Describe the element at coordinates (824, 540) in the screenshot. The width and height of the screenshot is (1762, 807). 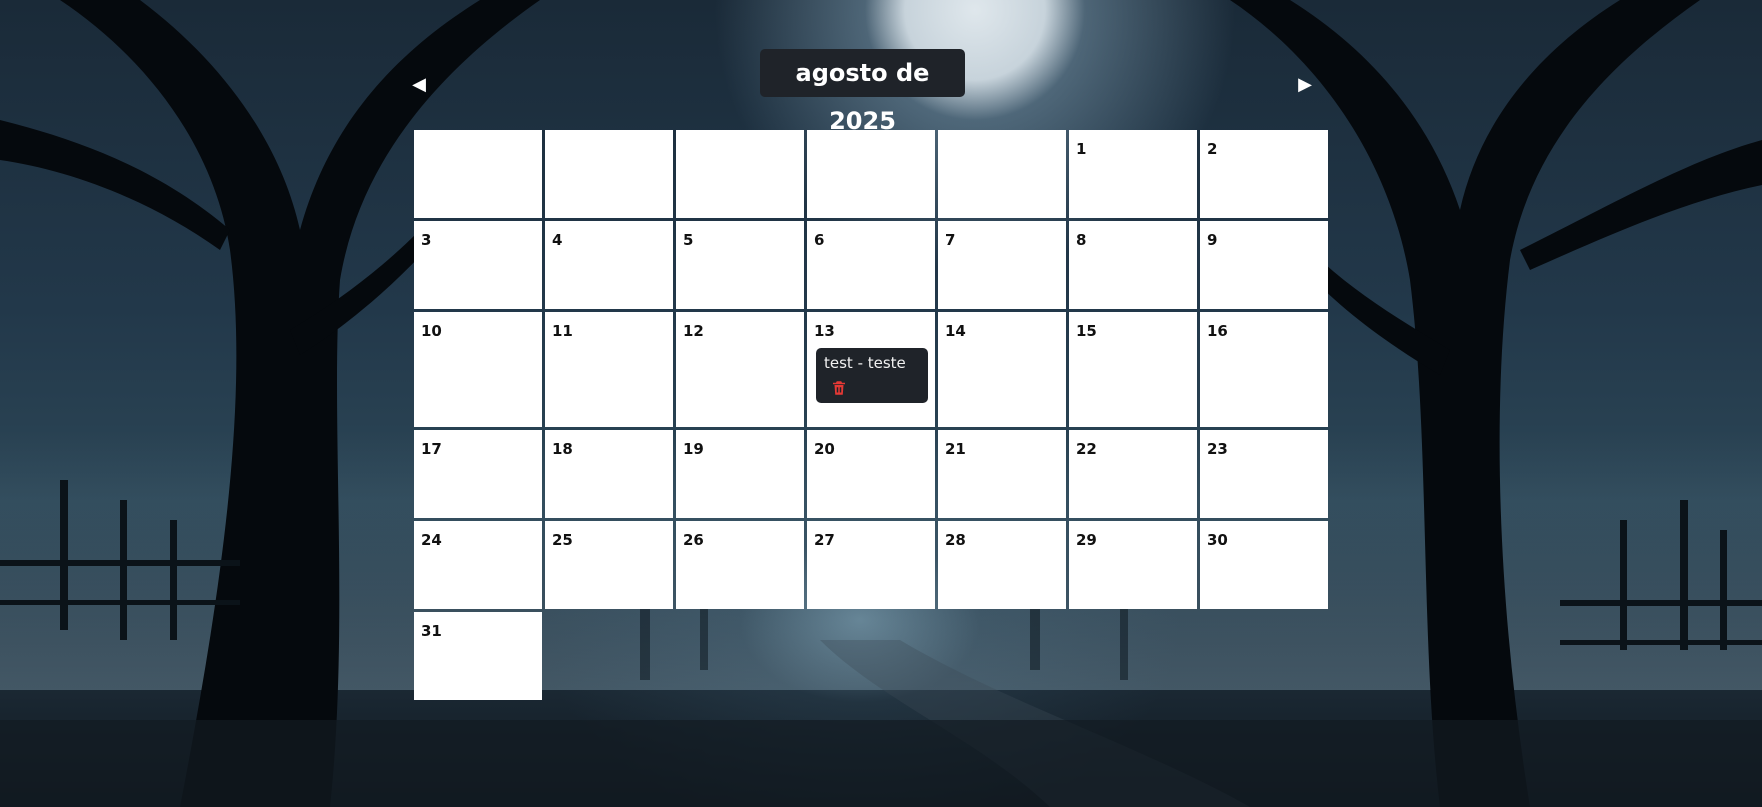
I see `day-number: 27` at that location.